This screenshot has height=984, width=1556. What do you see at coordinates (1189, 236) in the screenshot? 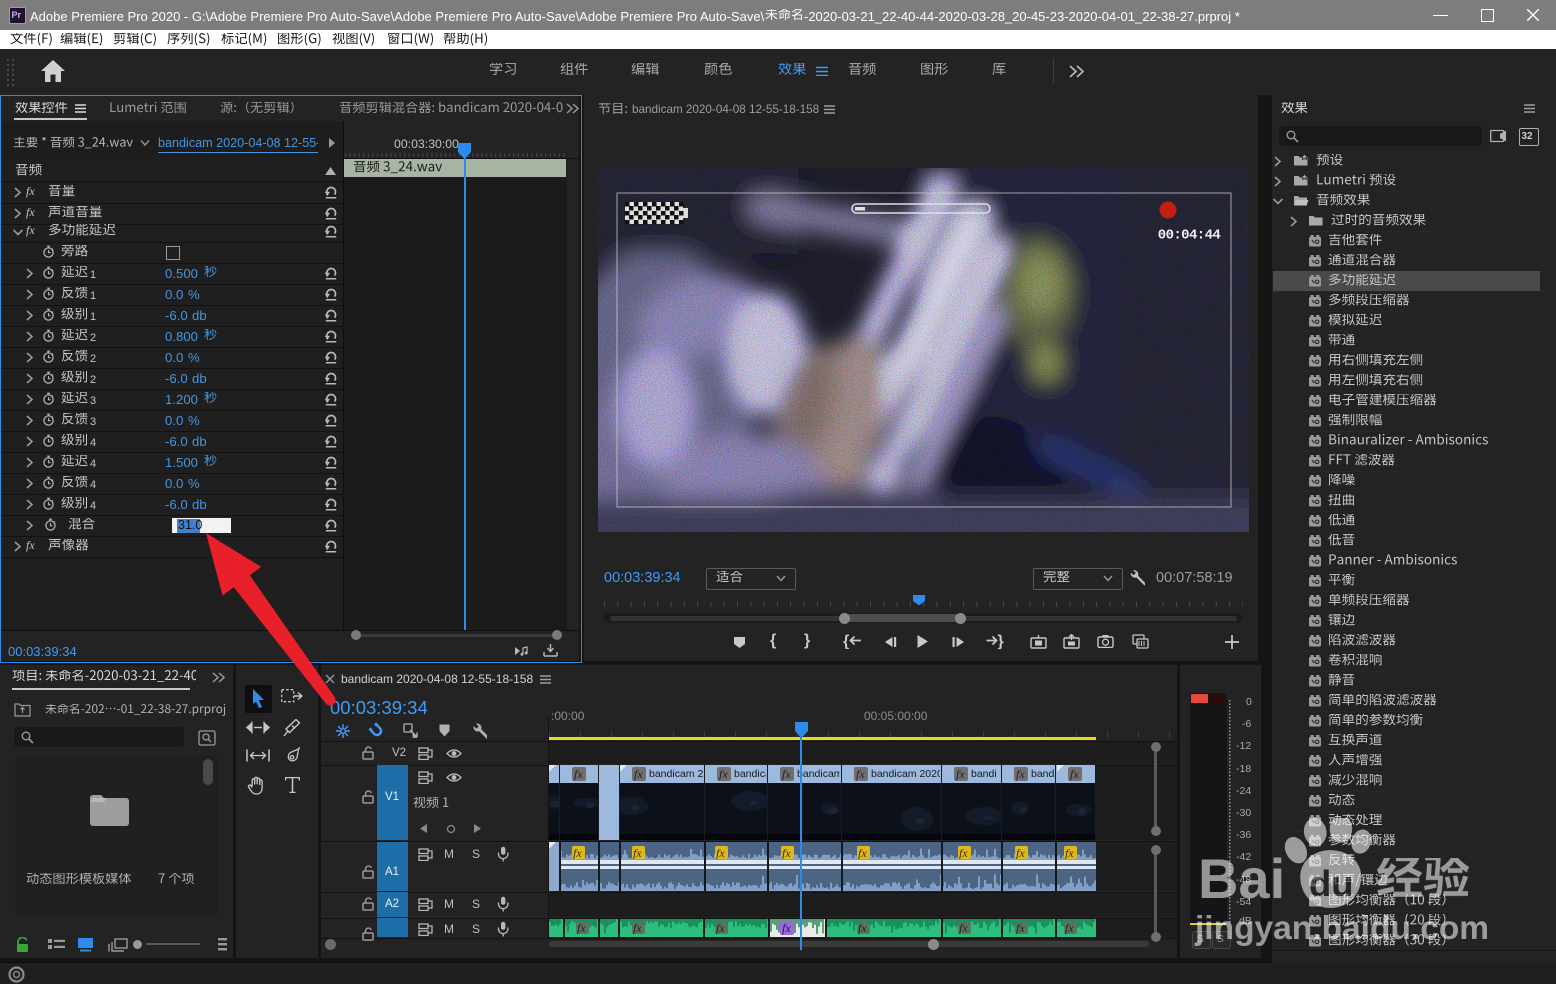
I see `svg-text: 00:04:44` at bounding box center [1189, 236].